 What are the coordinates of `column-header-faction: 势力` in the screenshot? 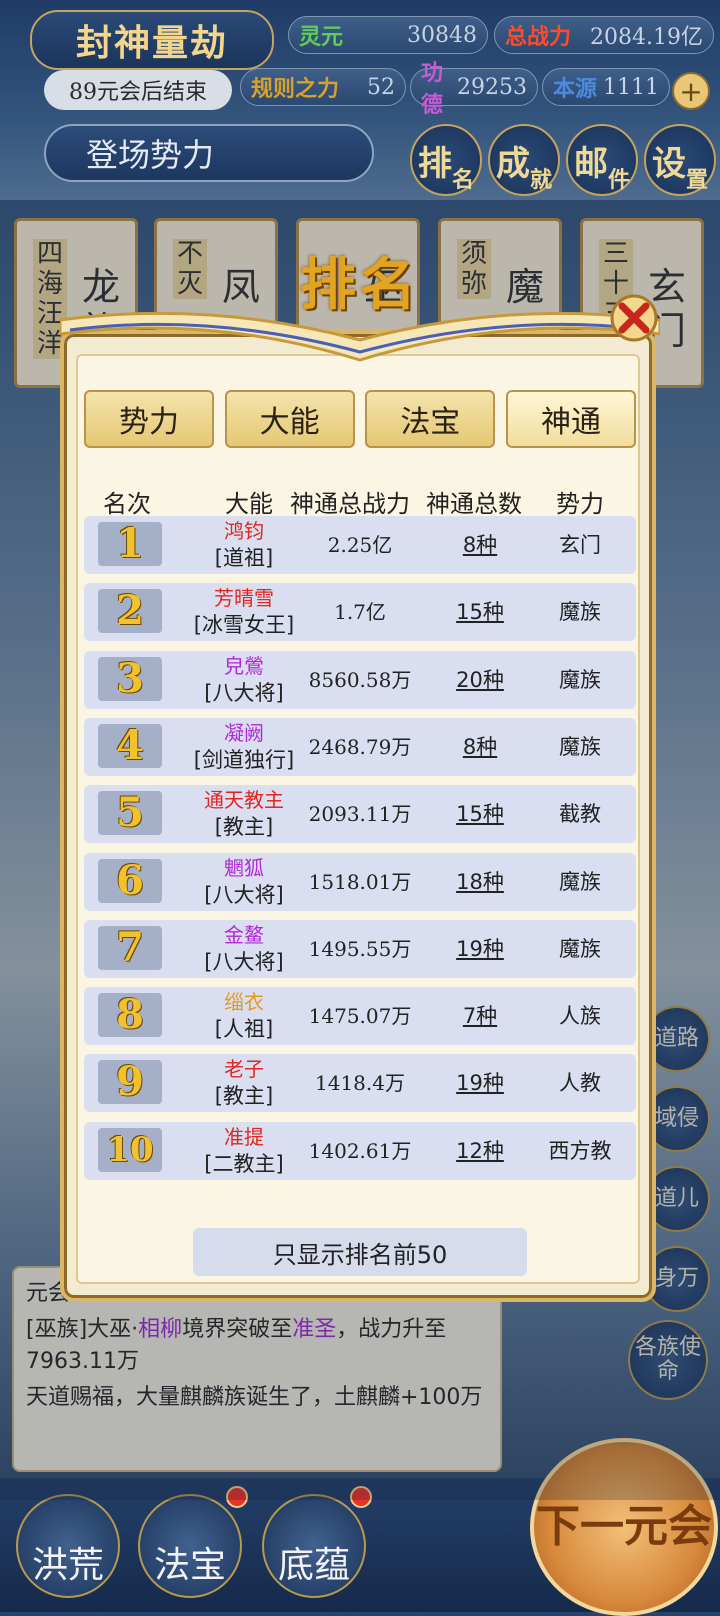 It's located at (580, 504).